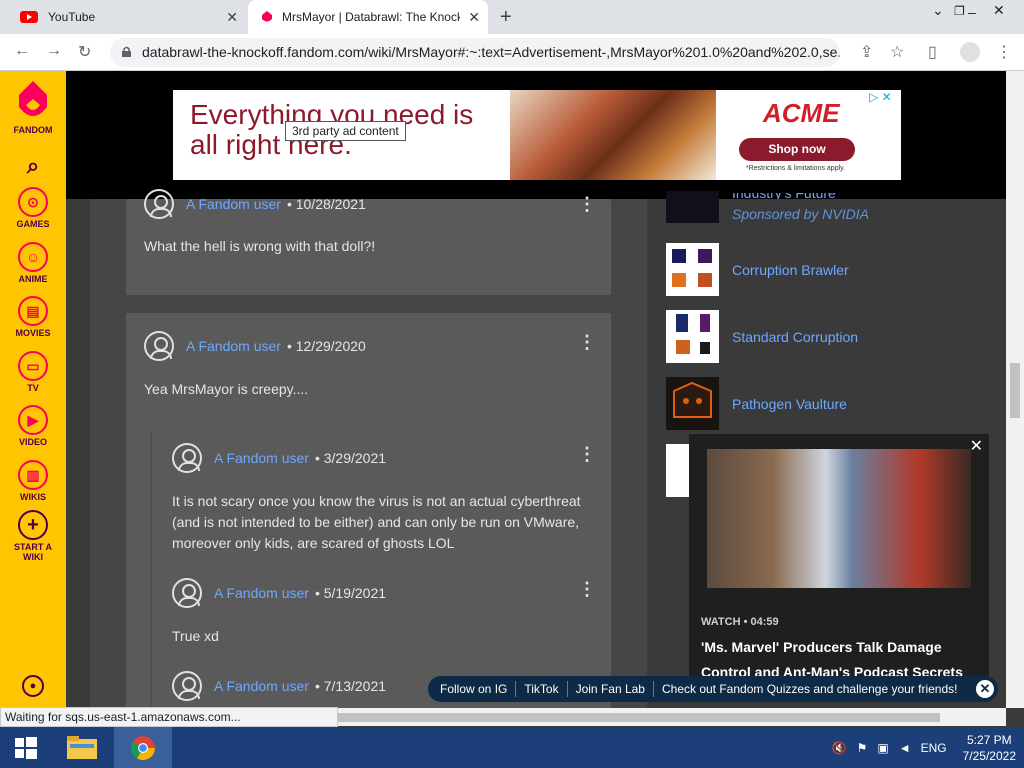 The image size is (1024, 768). What do you see at coordinates (82, 747) in the screenshot?
I see `file-explorer-icon` at bounding box center [82, 747].